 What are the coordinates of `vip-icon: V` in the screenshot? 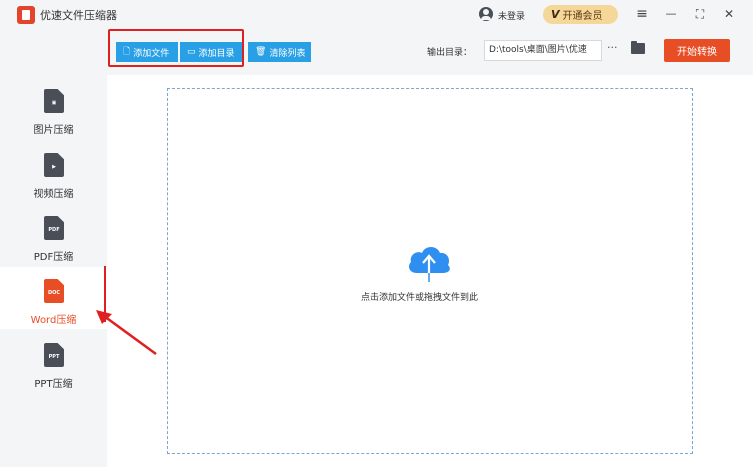 It's located at (555, 14).